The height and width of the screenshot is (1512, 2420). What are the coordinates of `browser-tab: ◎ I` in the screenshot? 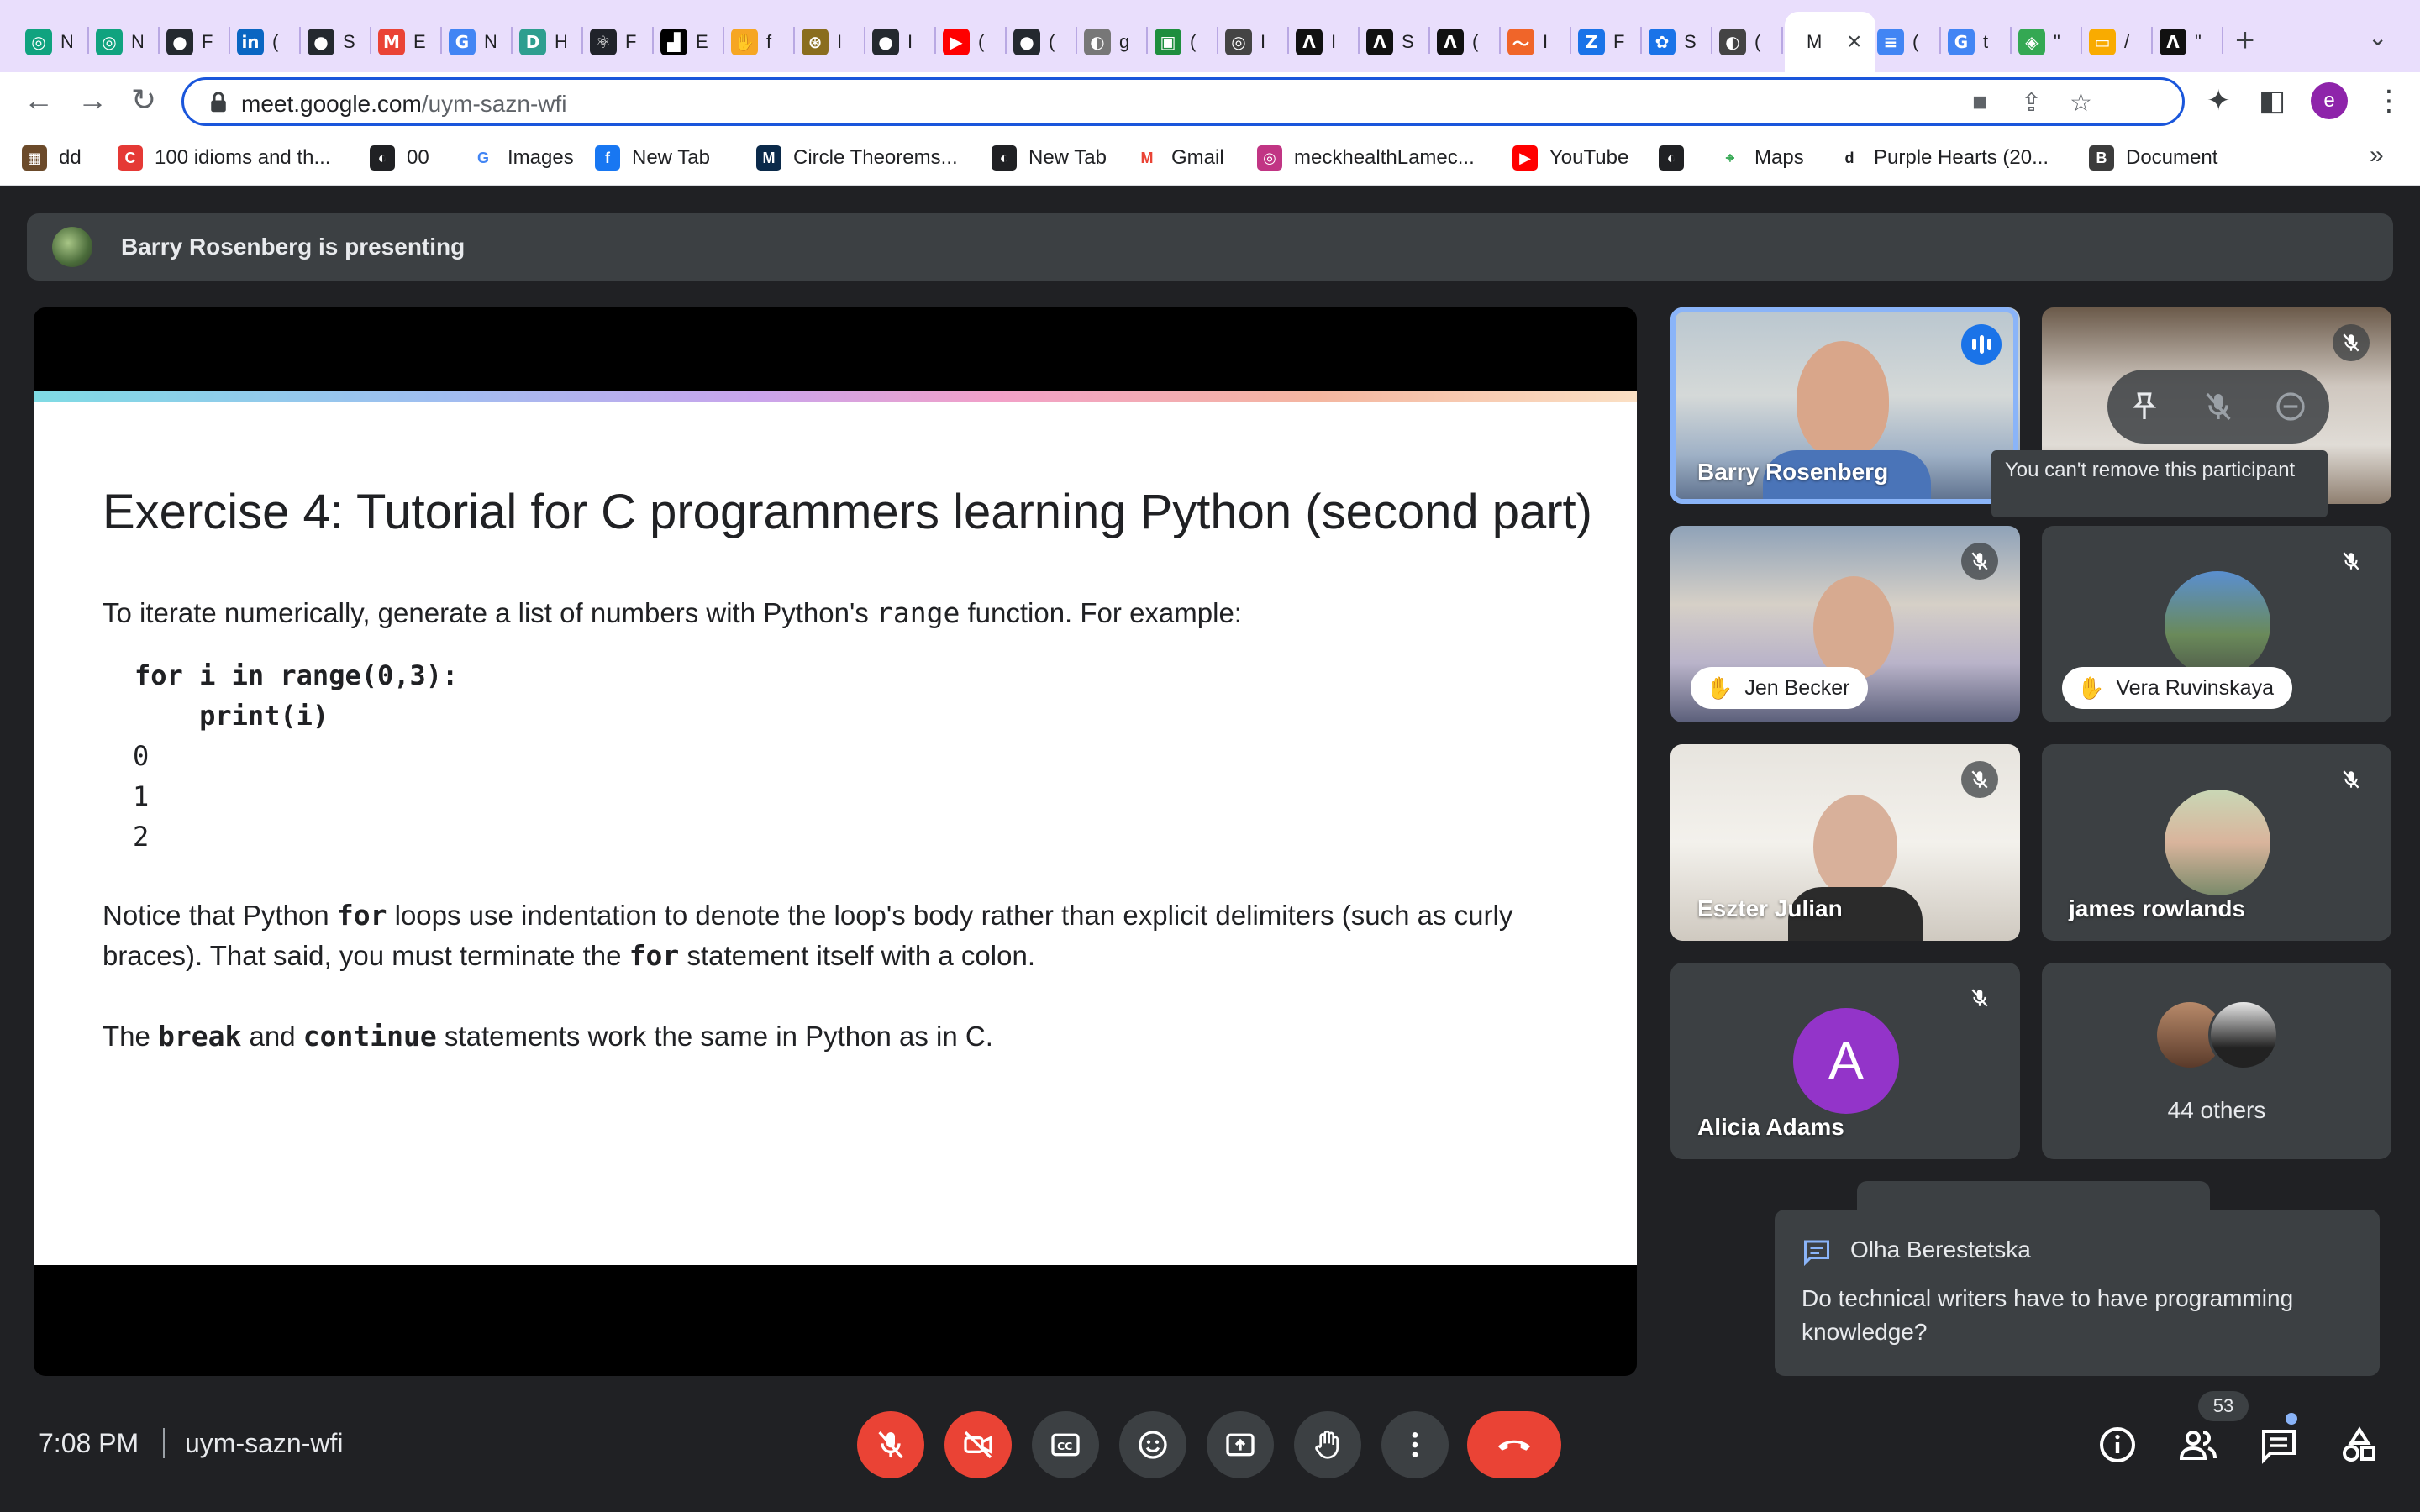 It's located at (1248, 42).